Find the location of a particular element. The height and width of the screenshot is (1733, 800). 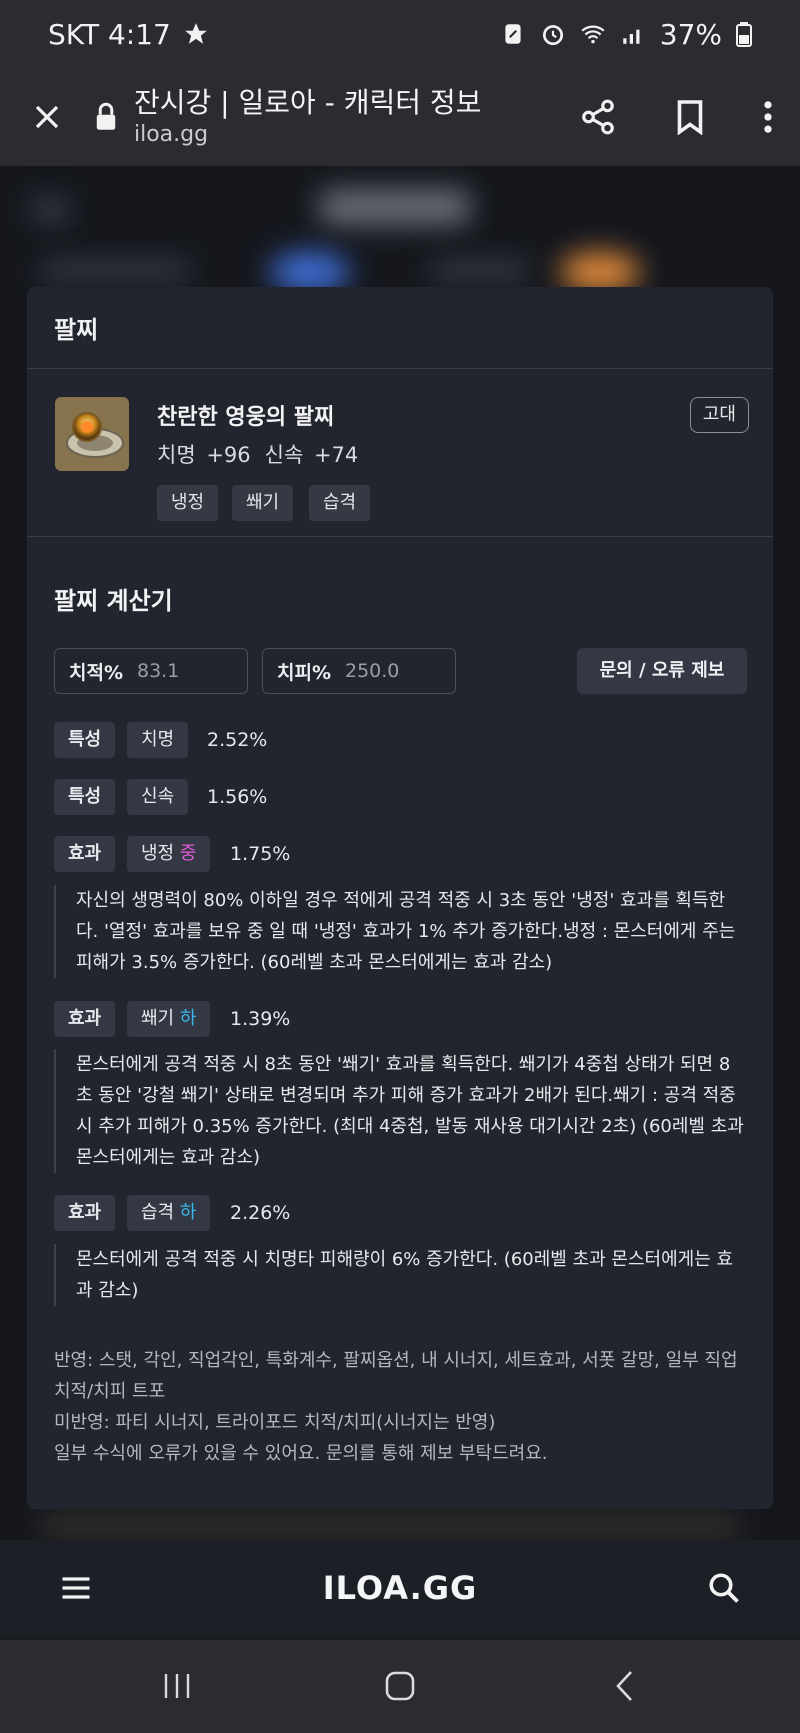

lock-icon is located at coordinates (106, 116).